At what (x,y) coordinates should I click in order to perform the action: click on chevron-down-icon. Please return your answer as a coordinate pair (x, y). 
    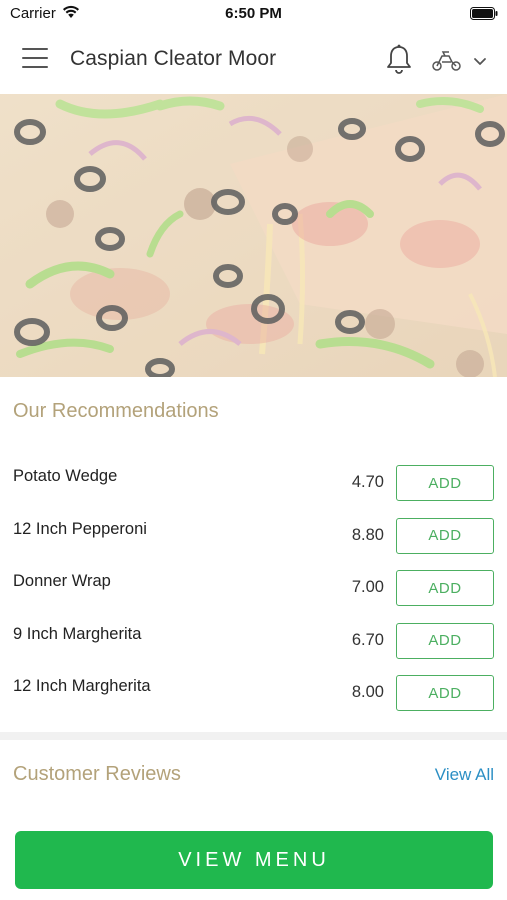
    Looking at the image, I should click on (480, 61).